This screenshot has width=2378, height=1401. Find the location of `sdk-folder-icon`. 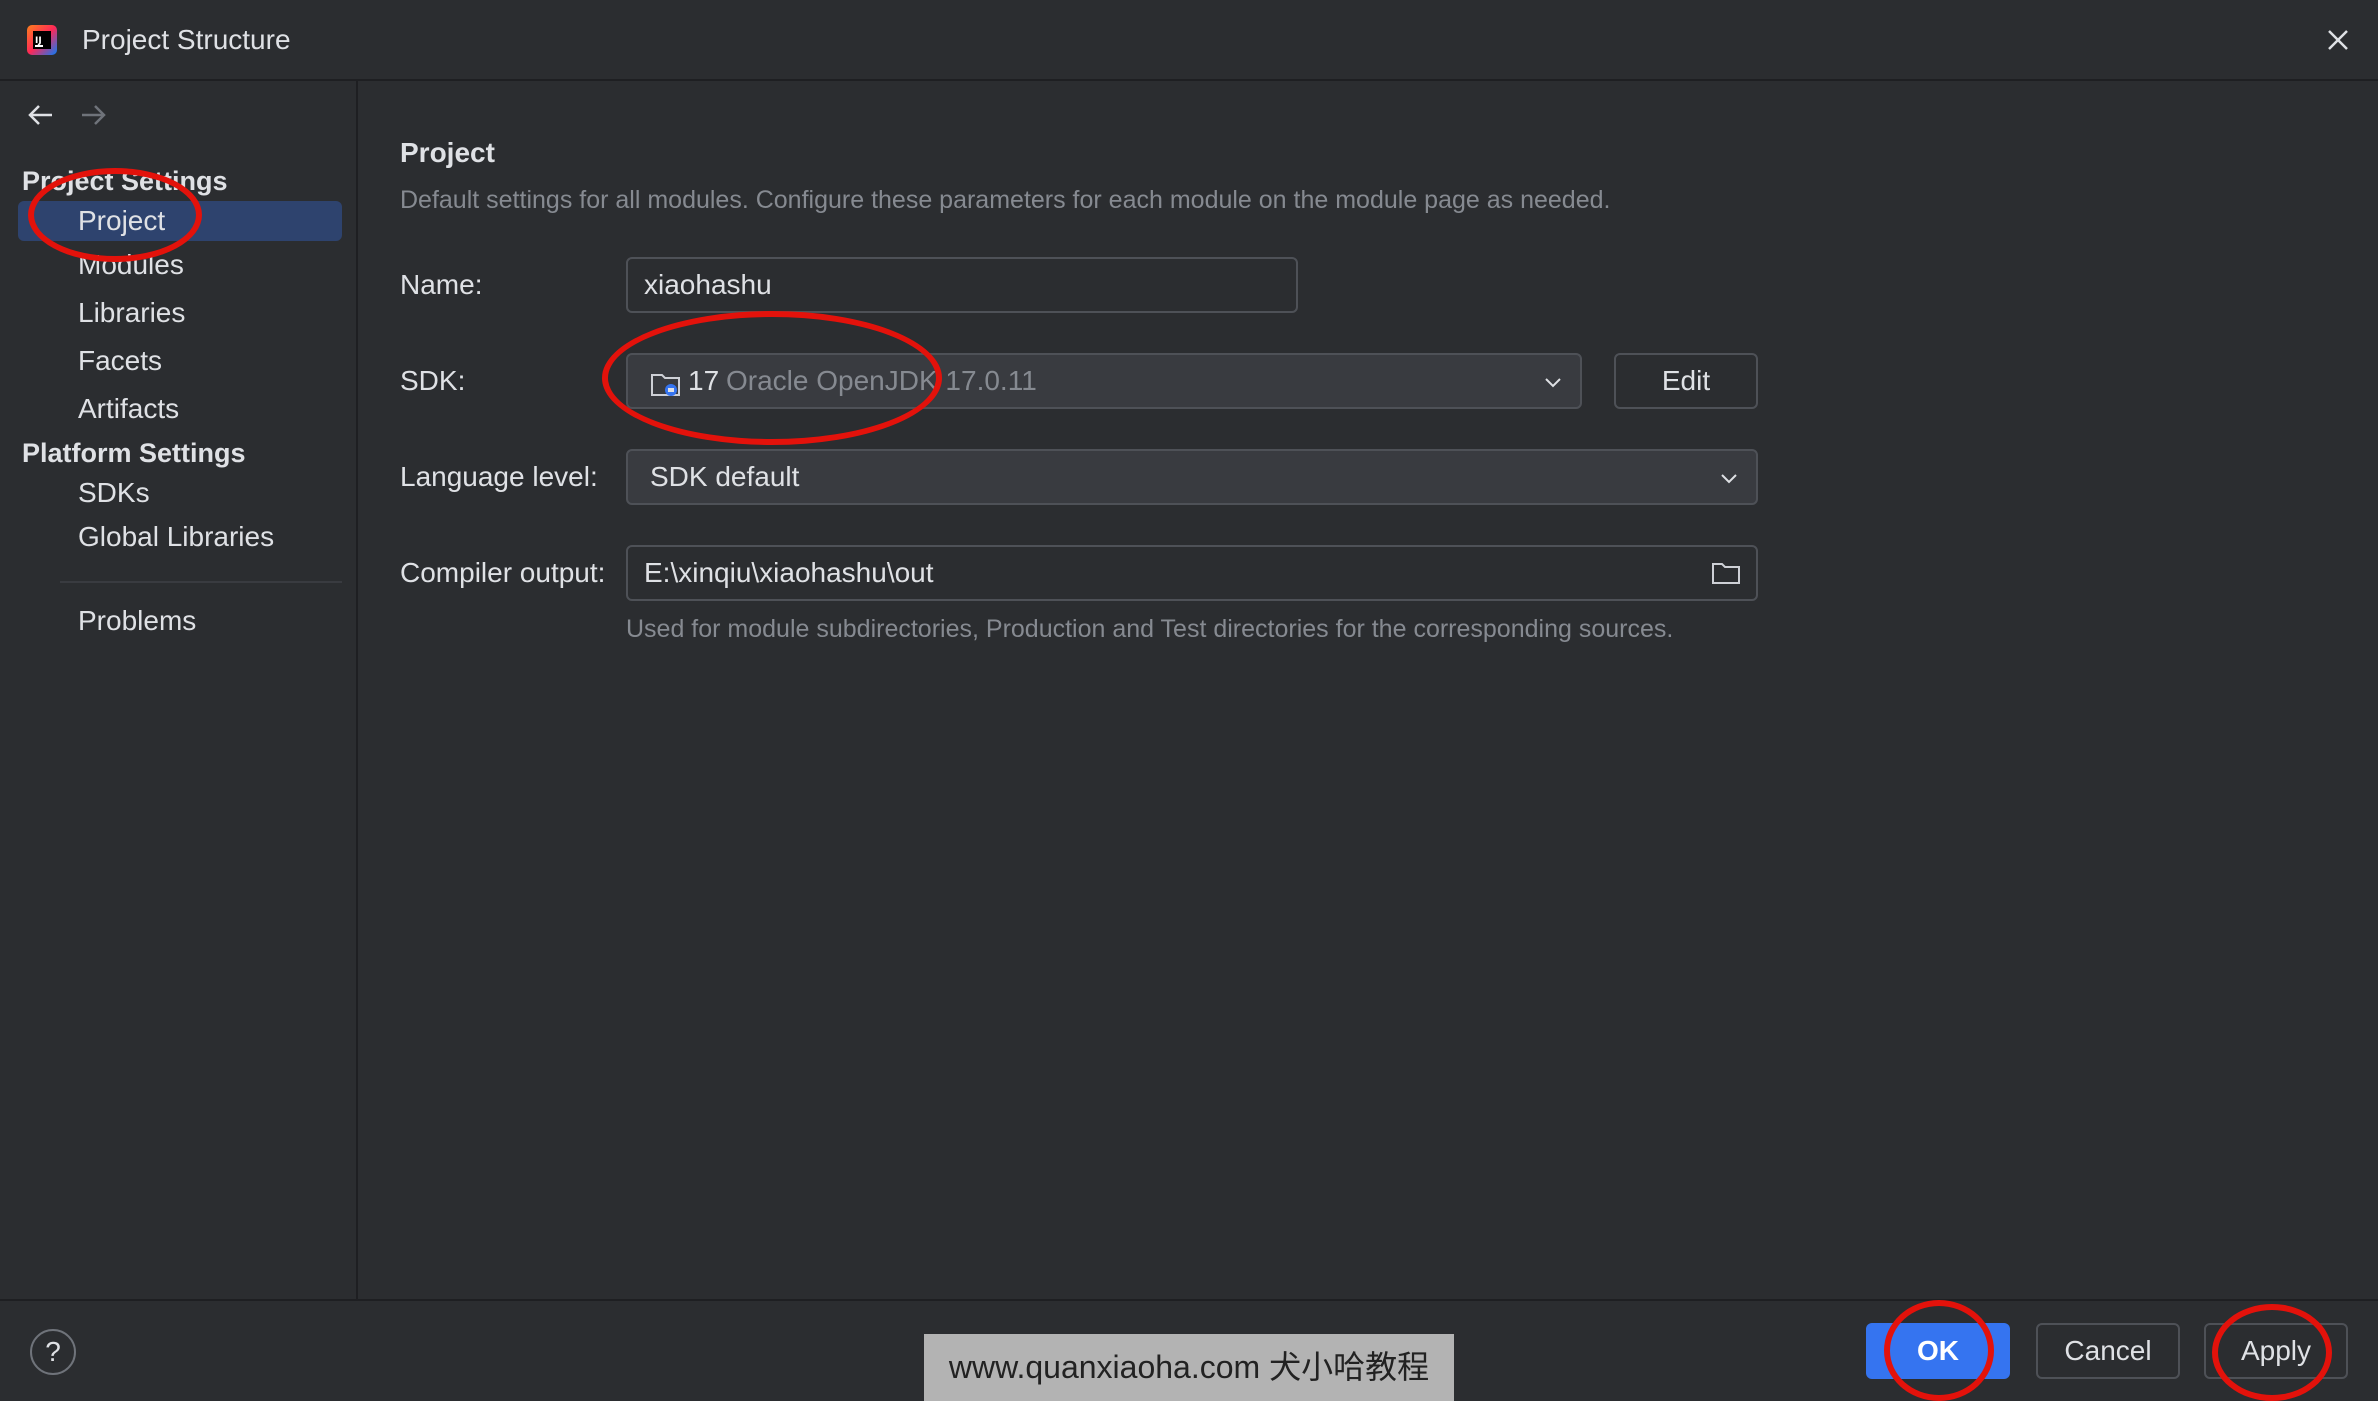

sdk-folder-icon is located at coordinates (665, 385).